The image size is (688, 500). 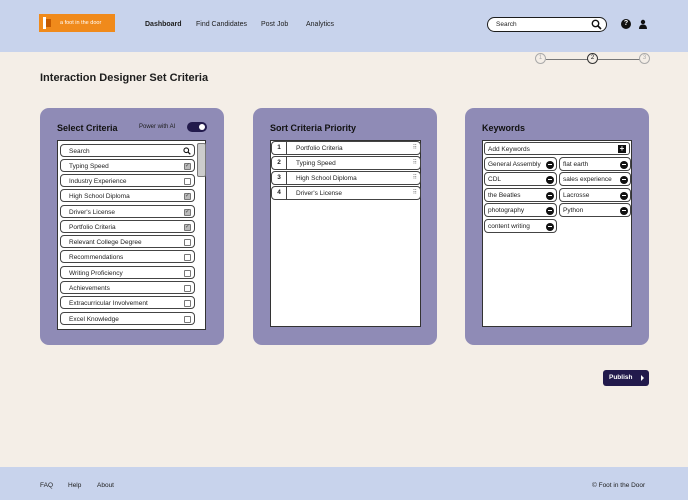 I want to click on footer-link-faq: FAQ, so click(x=46, y=485).